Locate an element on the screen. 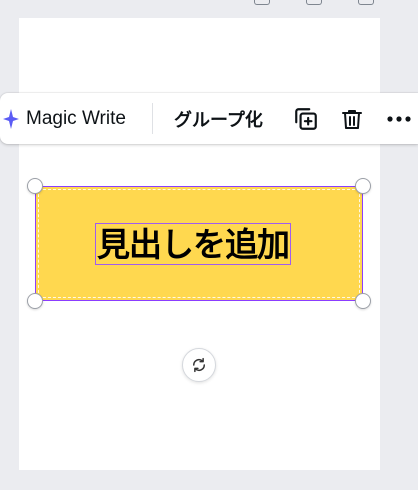 The height and width of the screenshot is (490, 418). resize-handle-top-right is located at coordinates (363, 186).